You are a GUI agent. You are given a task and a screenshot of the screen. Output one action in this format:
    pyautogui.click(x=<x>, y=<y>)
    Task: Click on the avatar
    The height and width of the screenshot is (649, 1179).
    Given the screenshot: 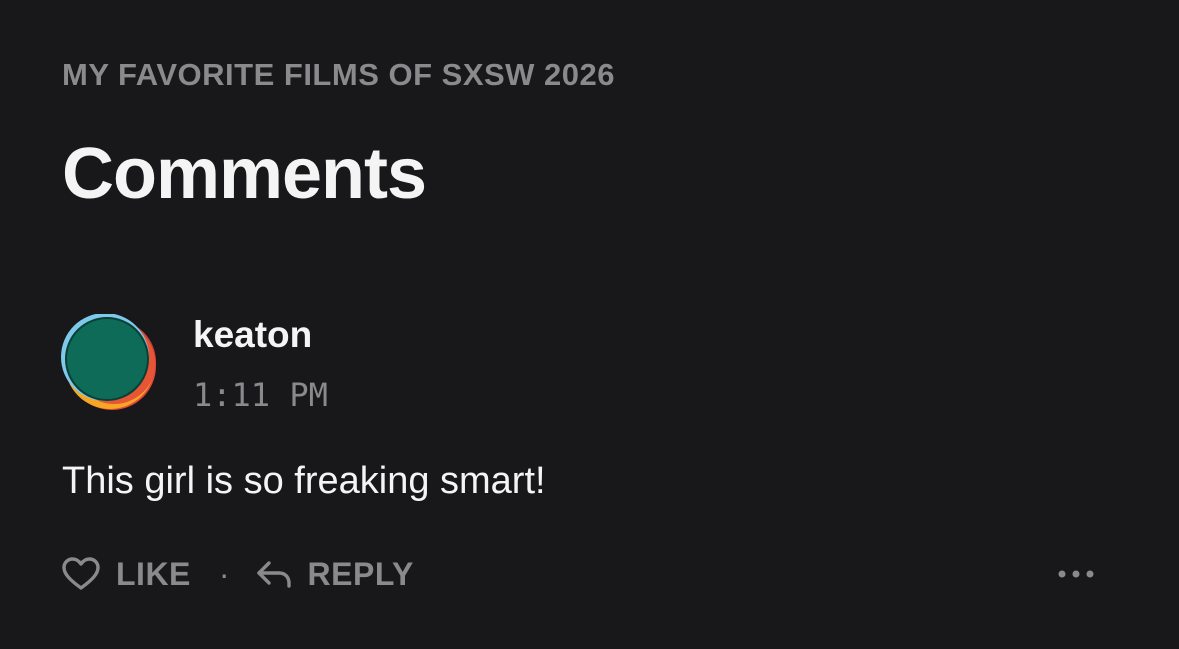 What is the action you would take?
    pyautogui.click(x=109, y=362)
    